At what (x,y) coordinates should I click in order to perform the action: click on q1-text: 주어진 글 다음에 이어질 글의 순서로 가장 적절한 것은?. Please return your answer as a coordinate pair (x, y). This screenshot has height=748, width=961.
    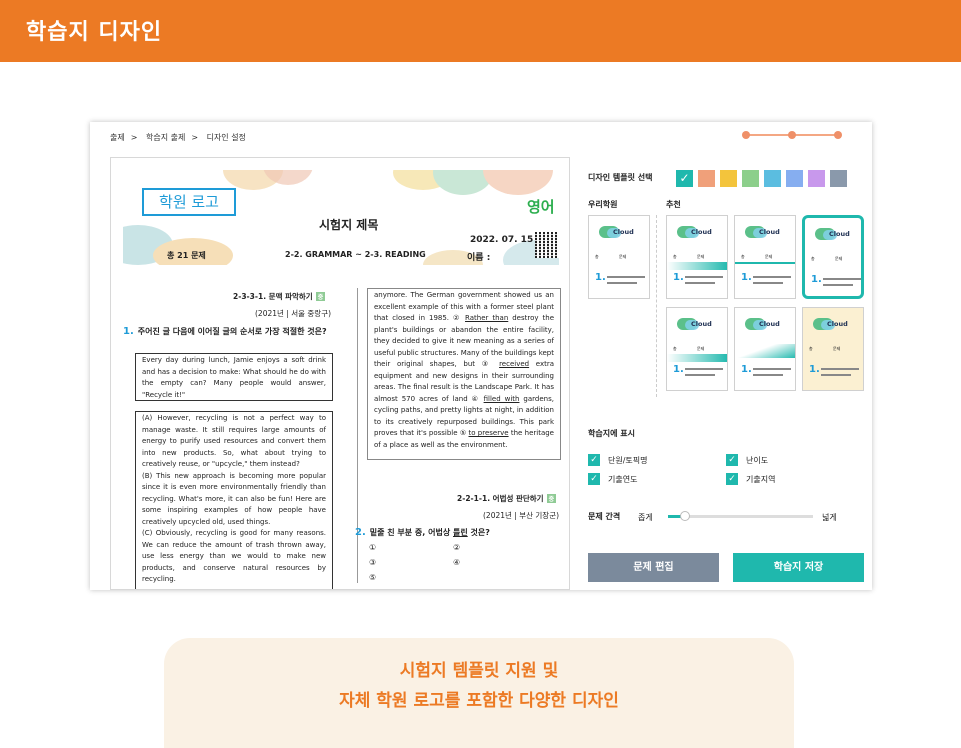
    Looking at the image, I should click on (232, 331).